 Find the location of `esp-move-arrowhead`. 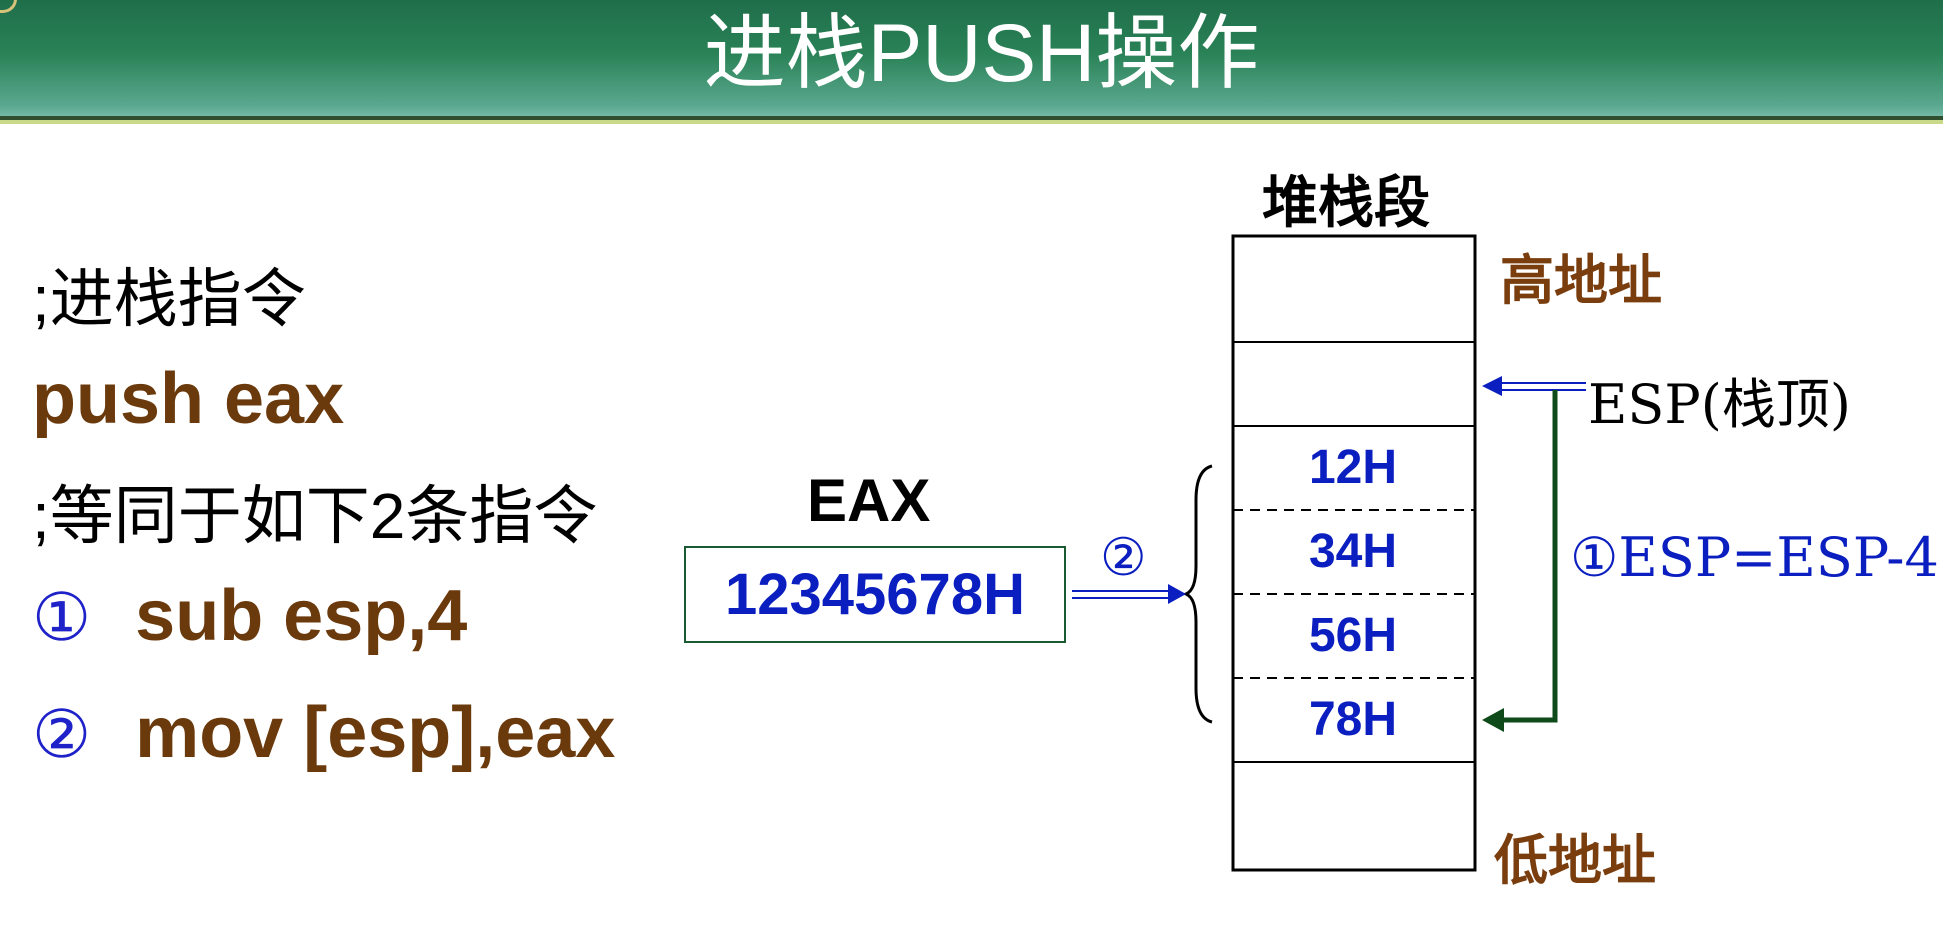

esp-move-arrowhead is located at coordinates (1493, 720).